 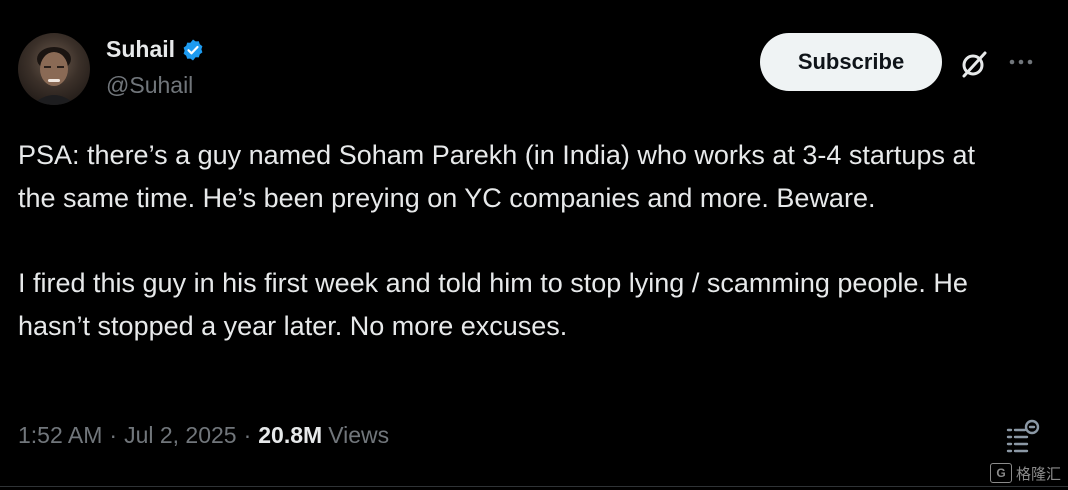 What do you see at coordinates (1021, 62) in the screenshot?
I see `more-options-icon` at bounding box center [1021, 62].